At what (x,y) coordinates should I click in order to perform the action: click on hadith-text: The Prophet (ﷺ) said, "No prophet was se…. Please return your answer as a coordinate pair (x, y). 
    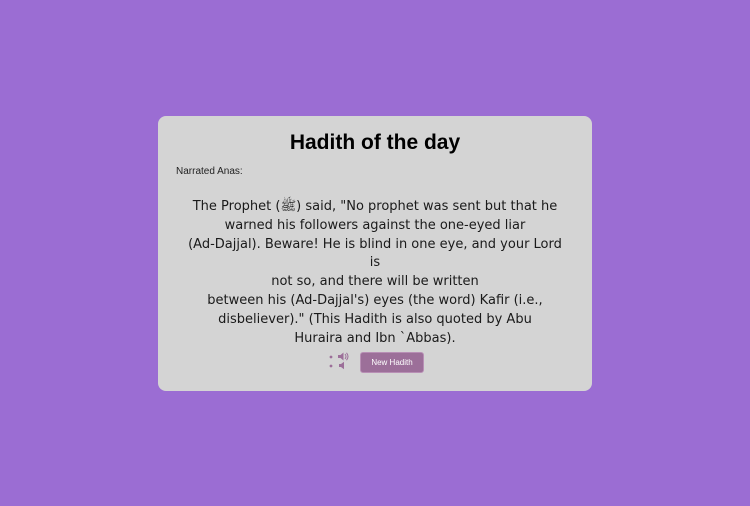
    Looking at the image, I should click on (375, 272).